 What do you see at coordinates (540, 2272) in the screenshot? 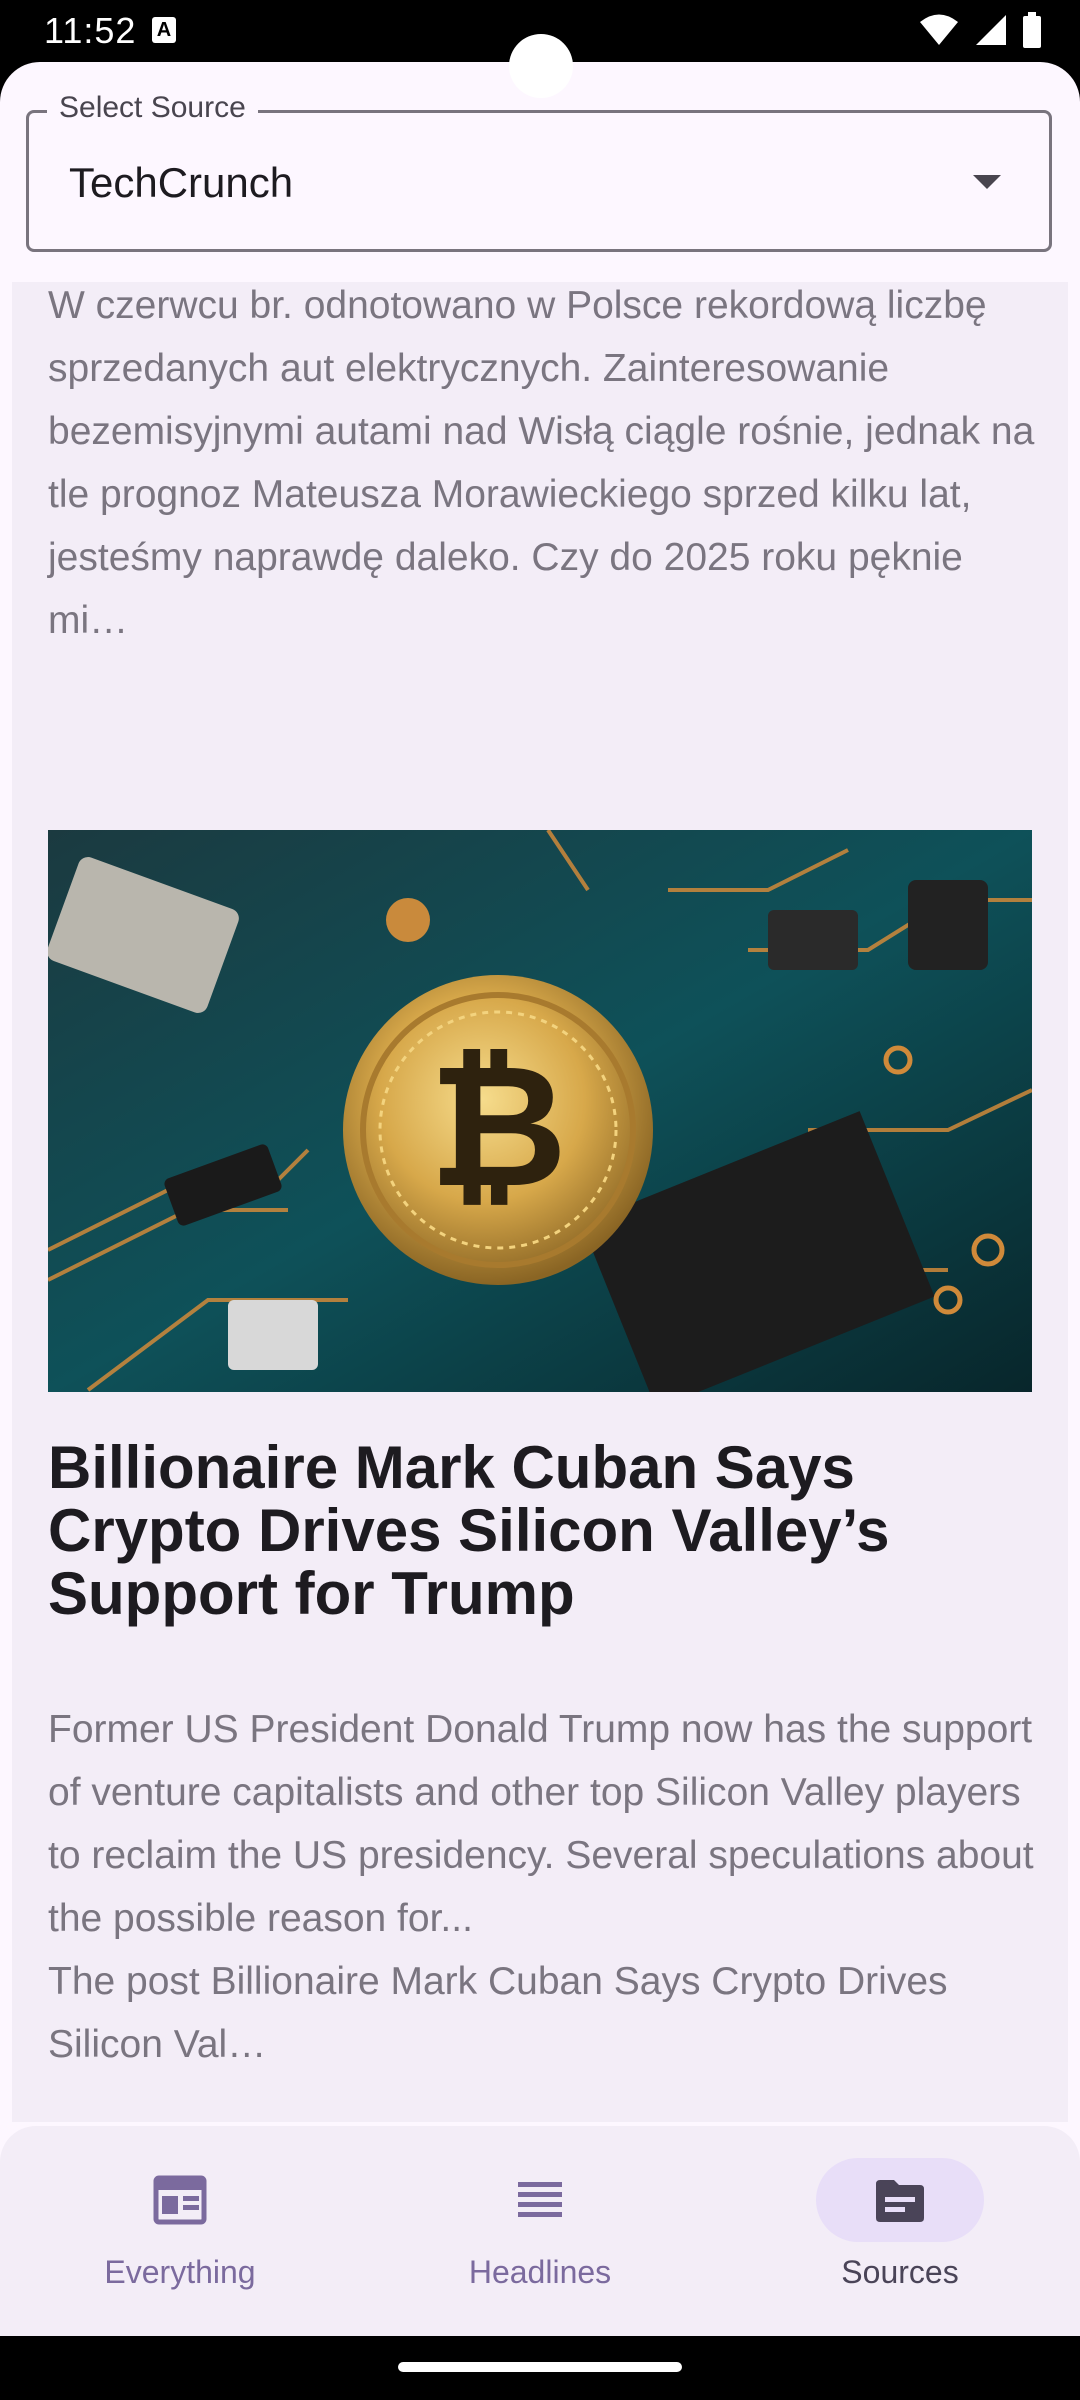
I see `nav-label-headlines: Headlines` at bounding box center [540, 2272].